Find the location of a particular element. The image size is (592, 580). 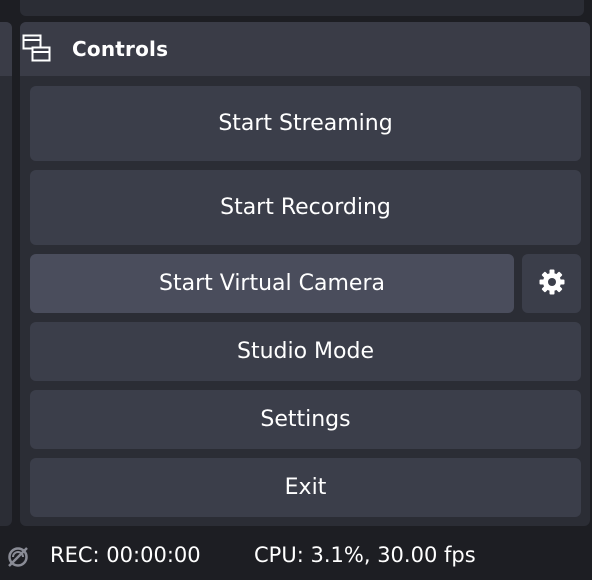

start-streaming-button: Start Streaming is located at coordinates (305, 123).